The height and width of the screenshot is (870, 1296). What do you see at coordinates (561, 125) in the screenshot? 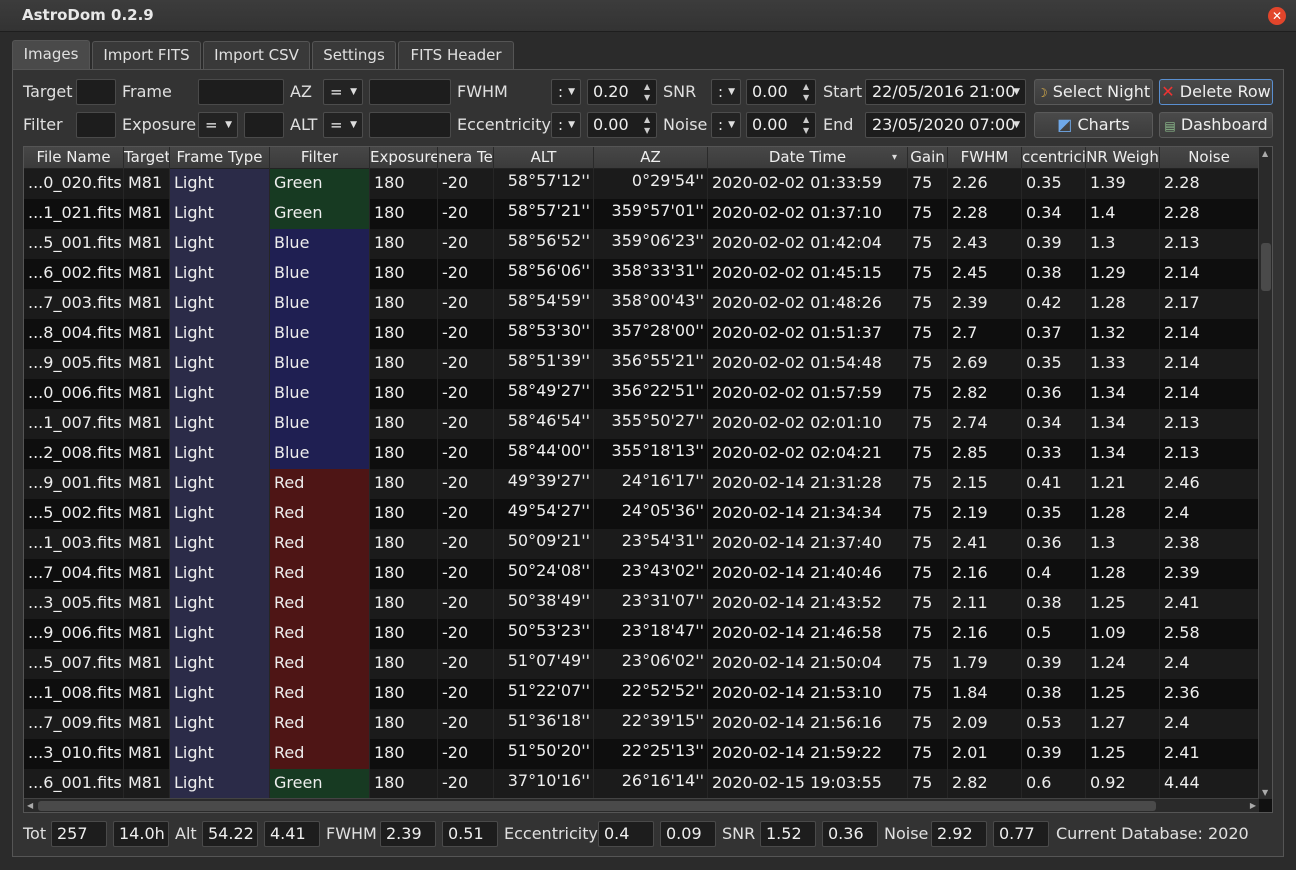
I see `eccentricity-operator-value: :` at bounding box center [561, 125].